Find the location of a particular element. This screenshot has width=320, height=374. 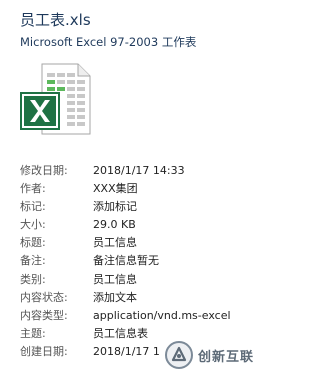

property-label: 备注: is located at coordinates (33, 261).